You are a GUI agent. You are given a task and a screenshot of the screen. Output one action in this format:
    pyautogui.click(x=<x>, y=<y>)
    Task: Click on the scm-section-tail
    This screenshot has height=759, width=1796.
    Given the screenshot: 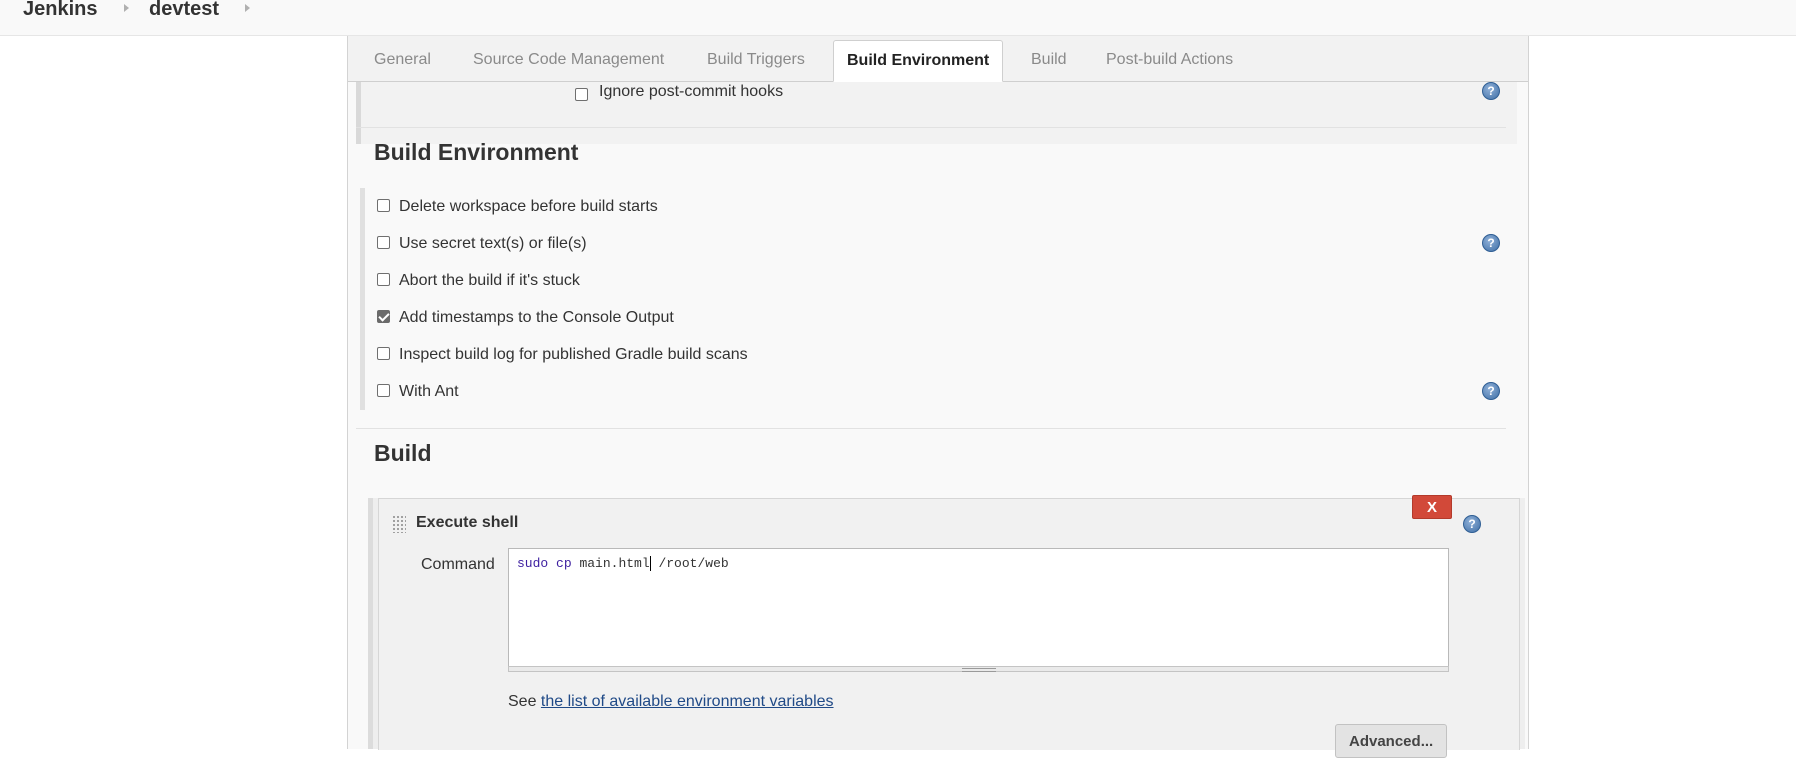 What is the action you would take?
    pyautogui.click(x=936, y=113)
    